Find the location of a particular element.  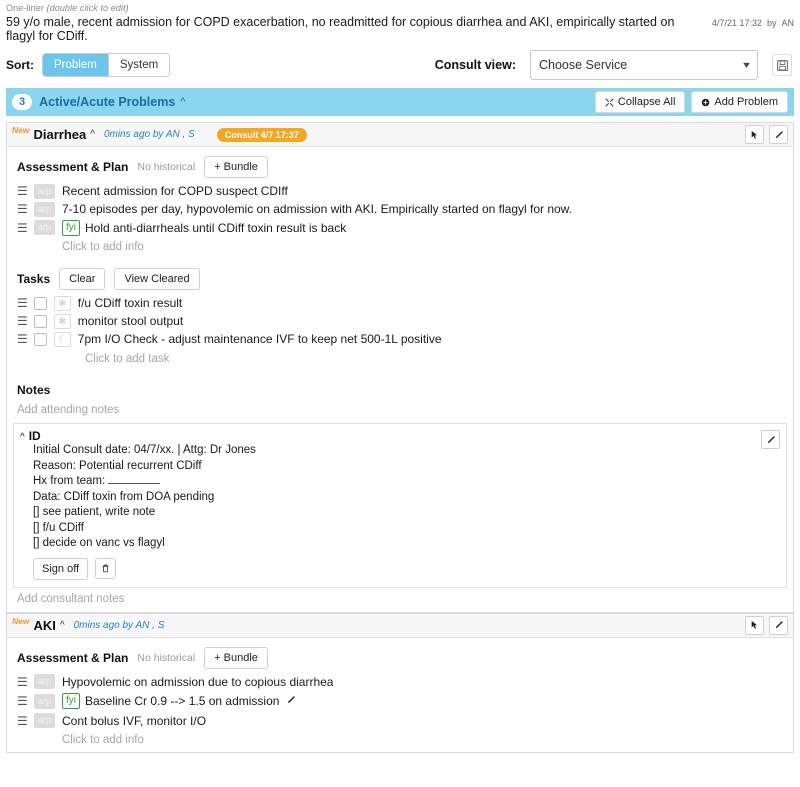

collapse-arrows-icon is located at coordinates (609, 102).